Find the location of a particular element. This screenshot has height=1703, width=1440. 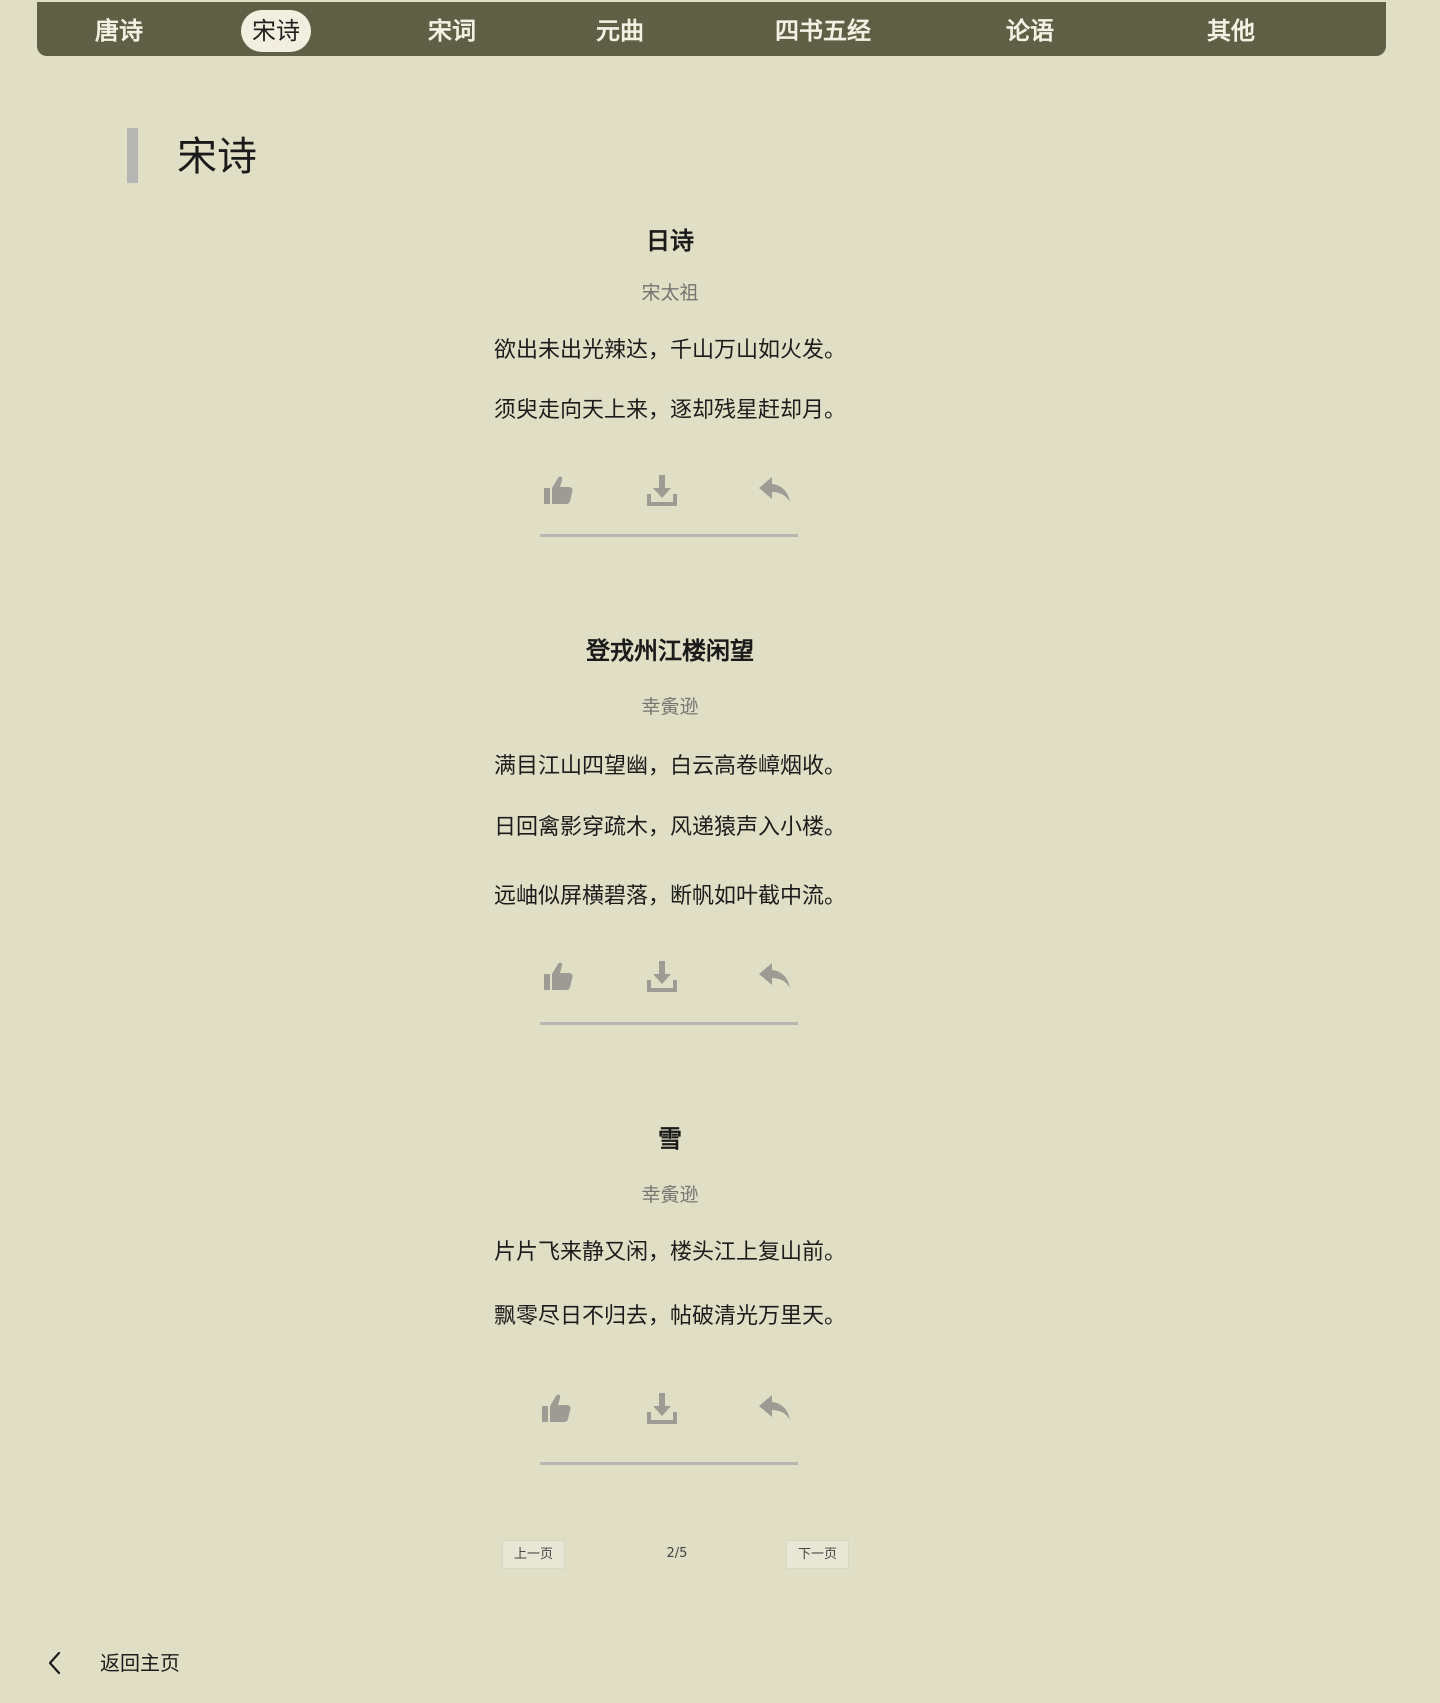

top-nav: 唐诗 宋诗 宋词 元曲 四书五经 论语 其他 is located at coordinates (711, 29).